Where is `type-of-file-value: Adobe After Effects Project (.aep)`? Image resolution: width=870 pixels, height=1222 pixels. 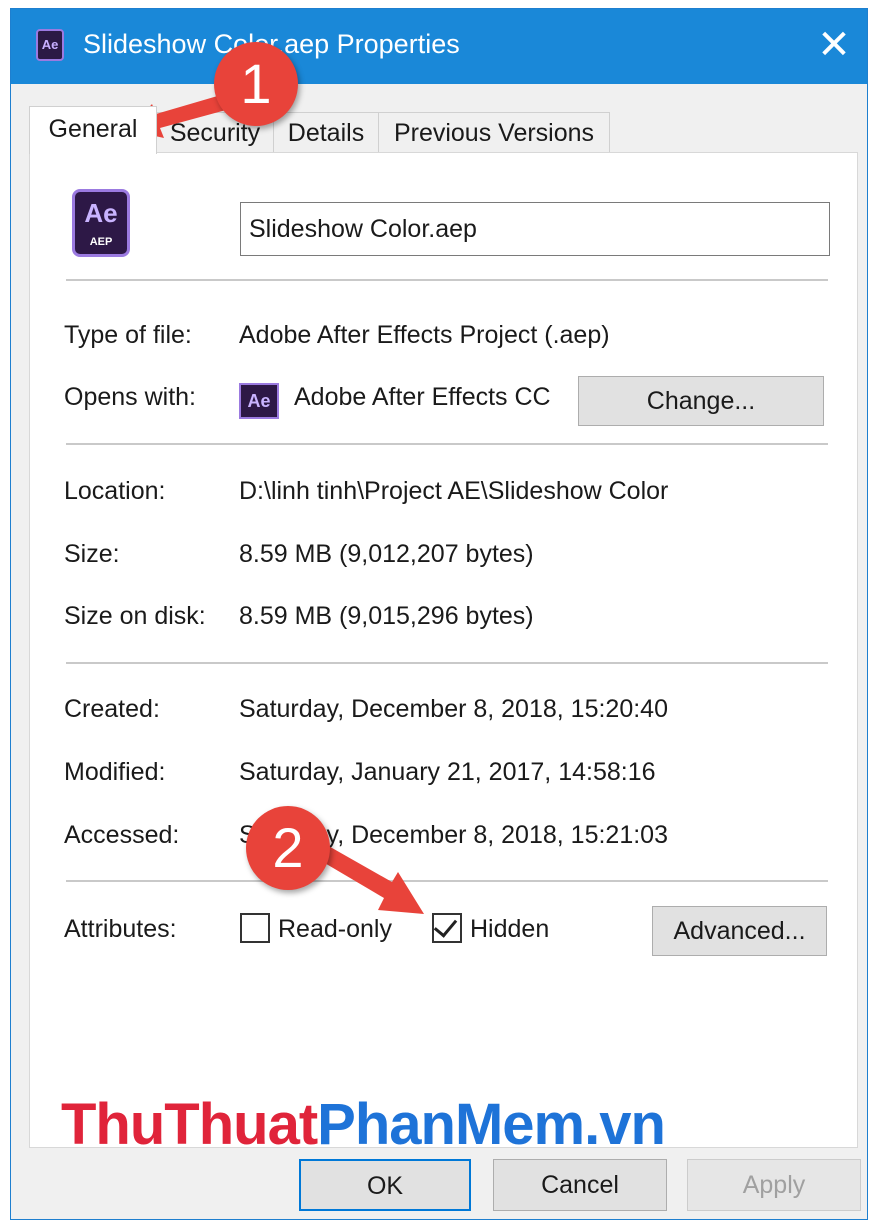 type-of-file-value: Adobe After Effects Project (.aep) is located at coordinates (424, 335).